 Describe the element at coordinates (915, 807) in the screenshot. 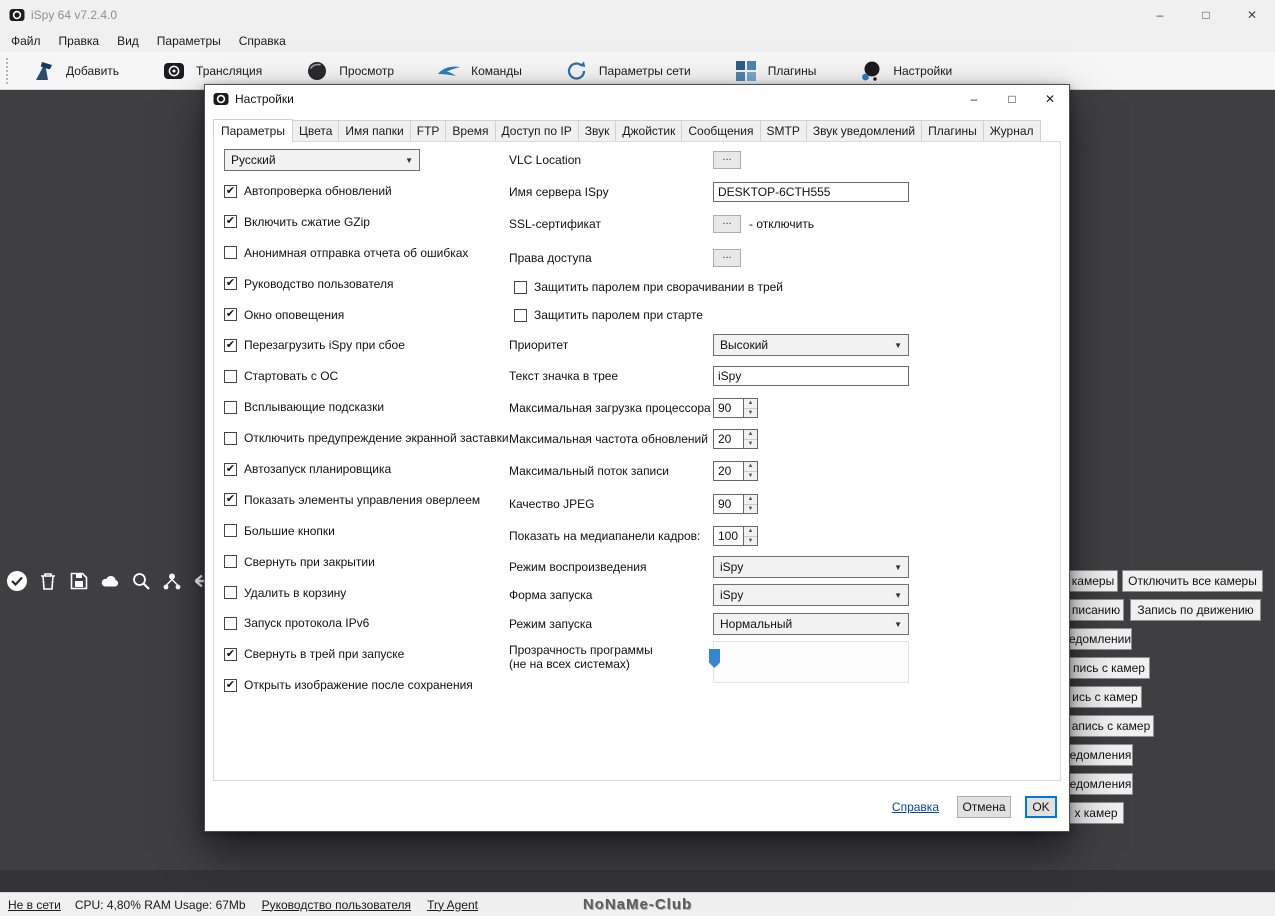

I see `help-link: Справка` at that location.